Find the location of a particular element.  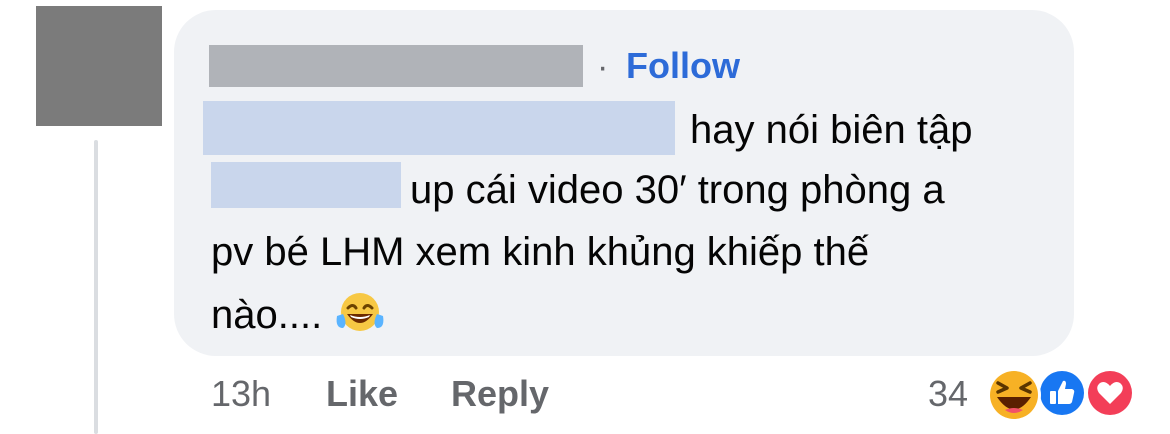

follow-button: Follow is located at coordinates (683, 66).